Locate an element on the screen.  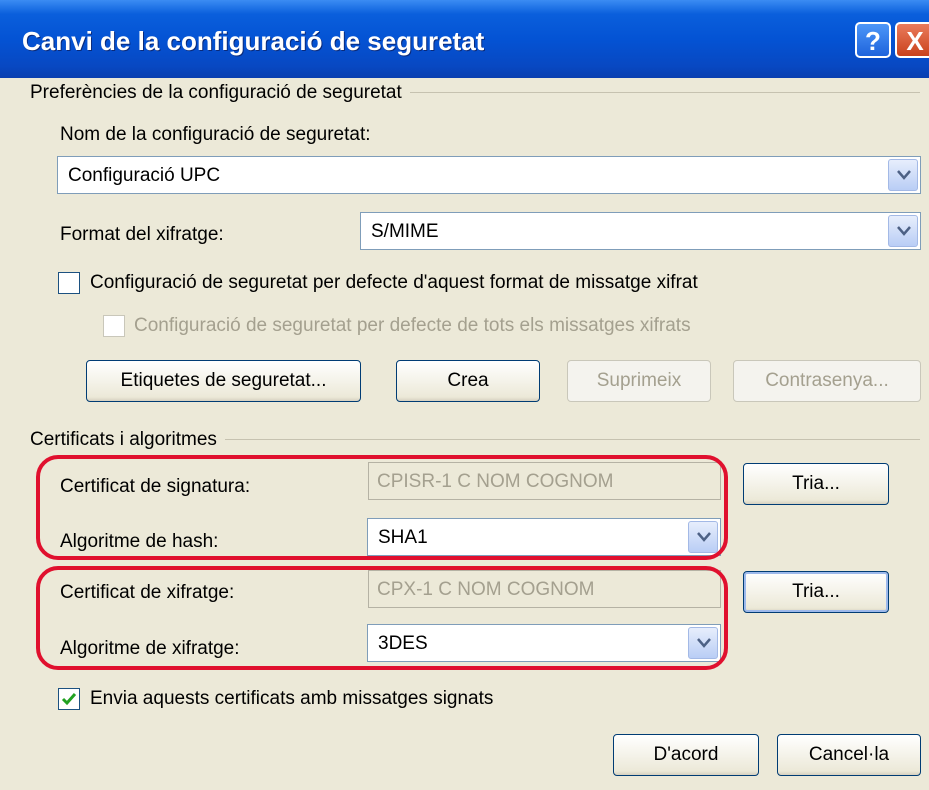
window-title: Canvi de la configuració de seguretat is located at coordinates (253, 41).